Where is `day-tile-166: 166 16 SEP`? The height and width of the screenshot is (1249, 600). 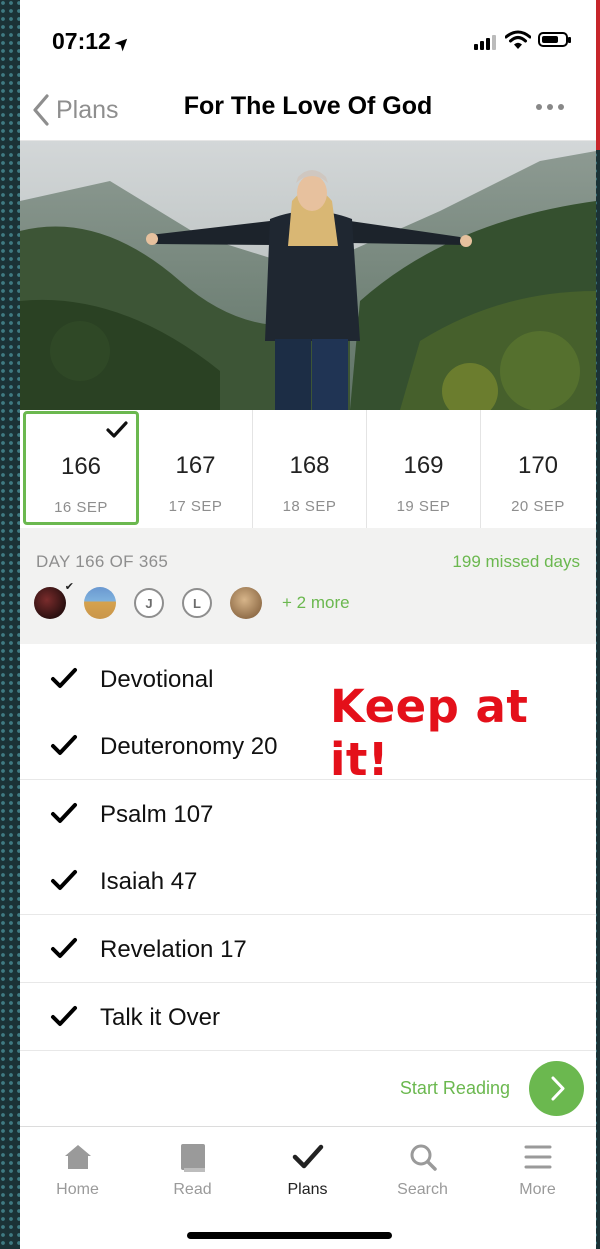 day-tile-166: 166 16 SEP is located at coordinates (81, 468).